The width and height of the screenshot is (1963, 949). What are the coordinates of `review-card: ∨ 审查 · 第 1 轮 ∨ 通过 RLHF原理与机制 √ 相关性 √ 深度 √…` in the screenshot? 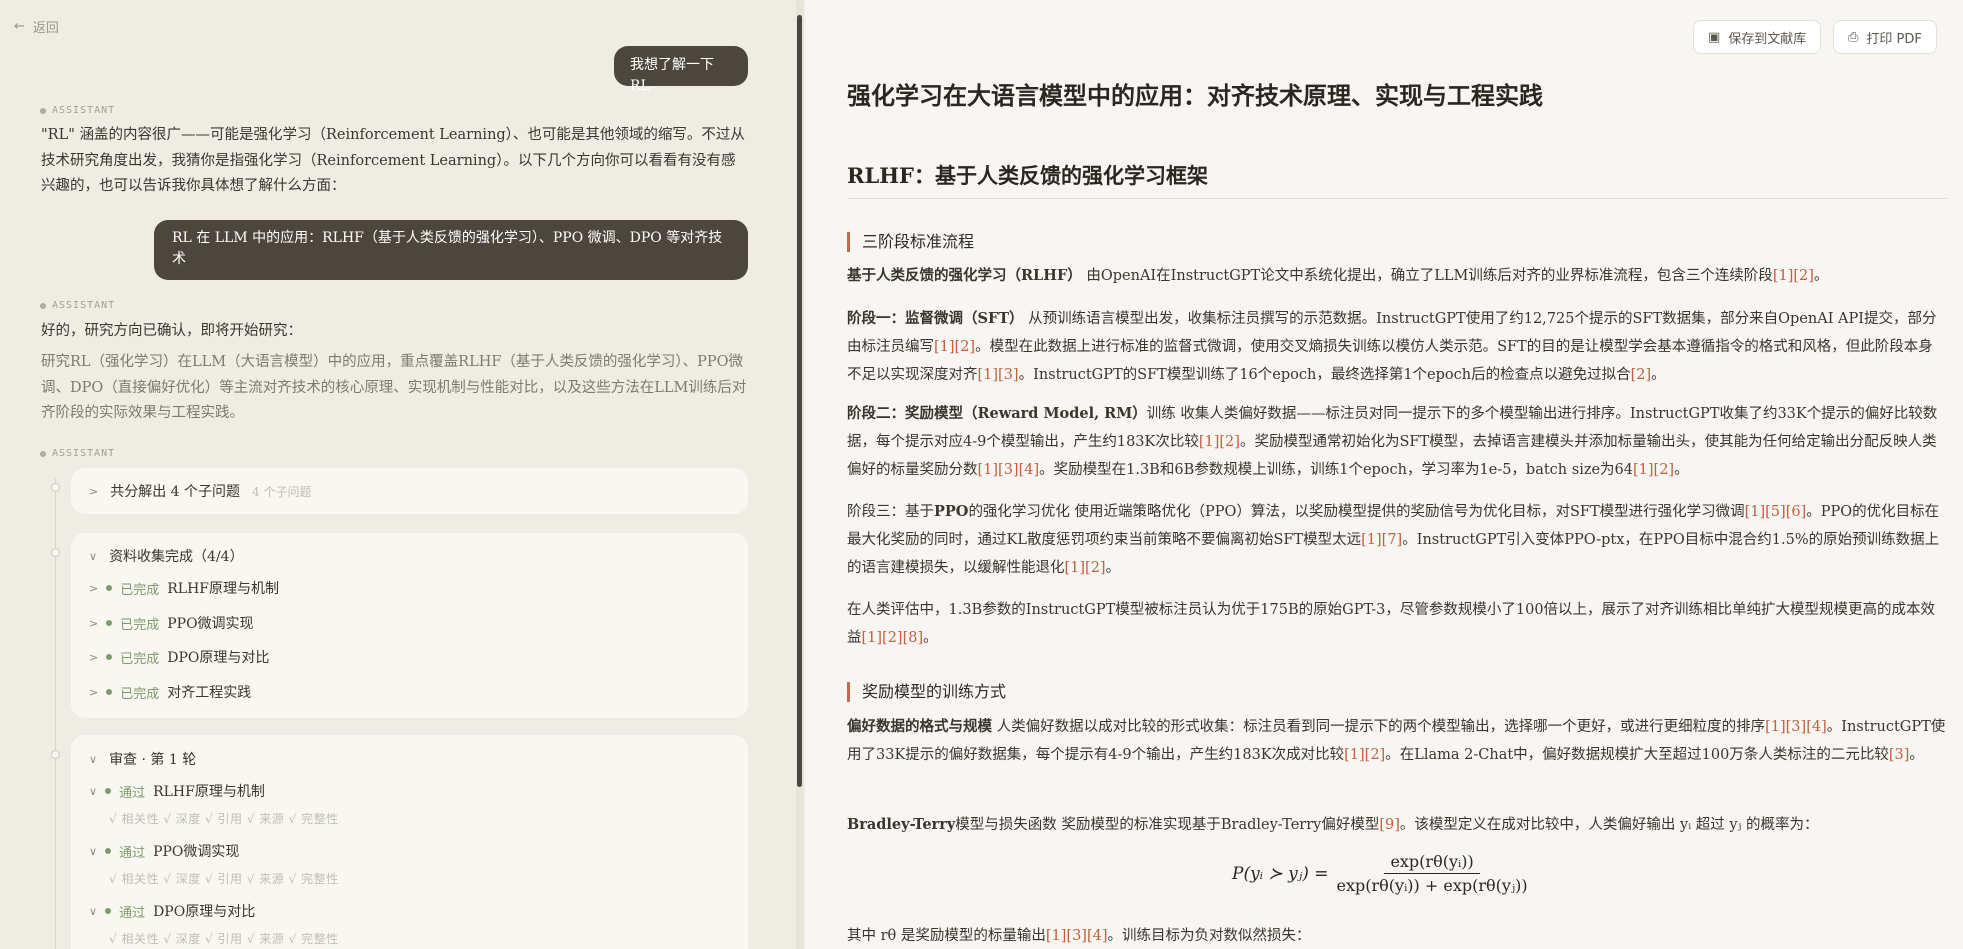 It's located at (409, 842).